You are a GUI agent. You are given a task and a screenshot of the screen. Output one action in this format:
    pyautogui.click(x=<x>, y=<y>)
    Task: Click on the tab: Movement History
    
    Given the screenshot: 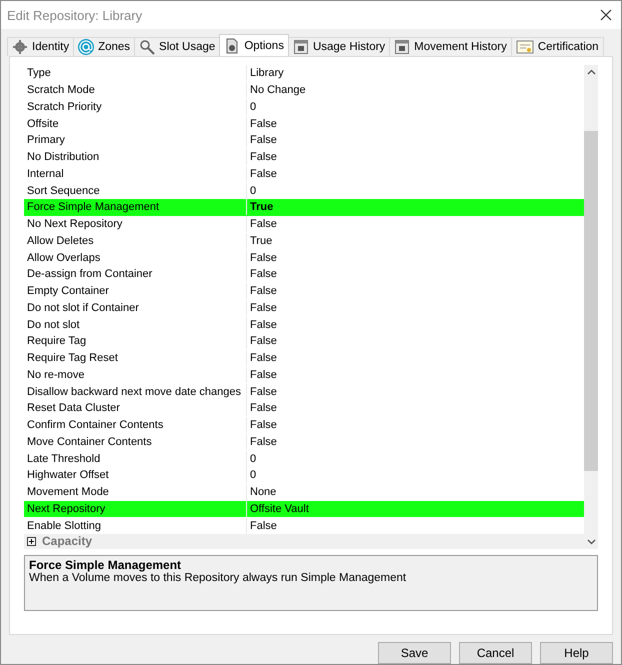 What is the action you would take?
    pyautogui.click(x=450, y=46)
    